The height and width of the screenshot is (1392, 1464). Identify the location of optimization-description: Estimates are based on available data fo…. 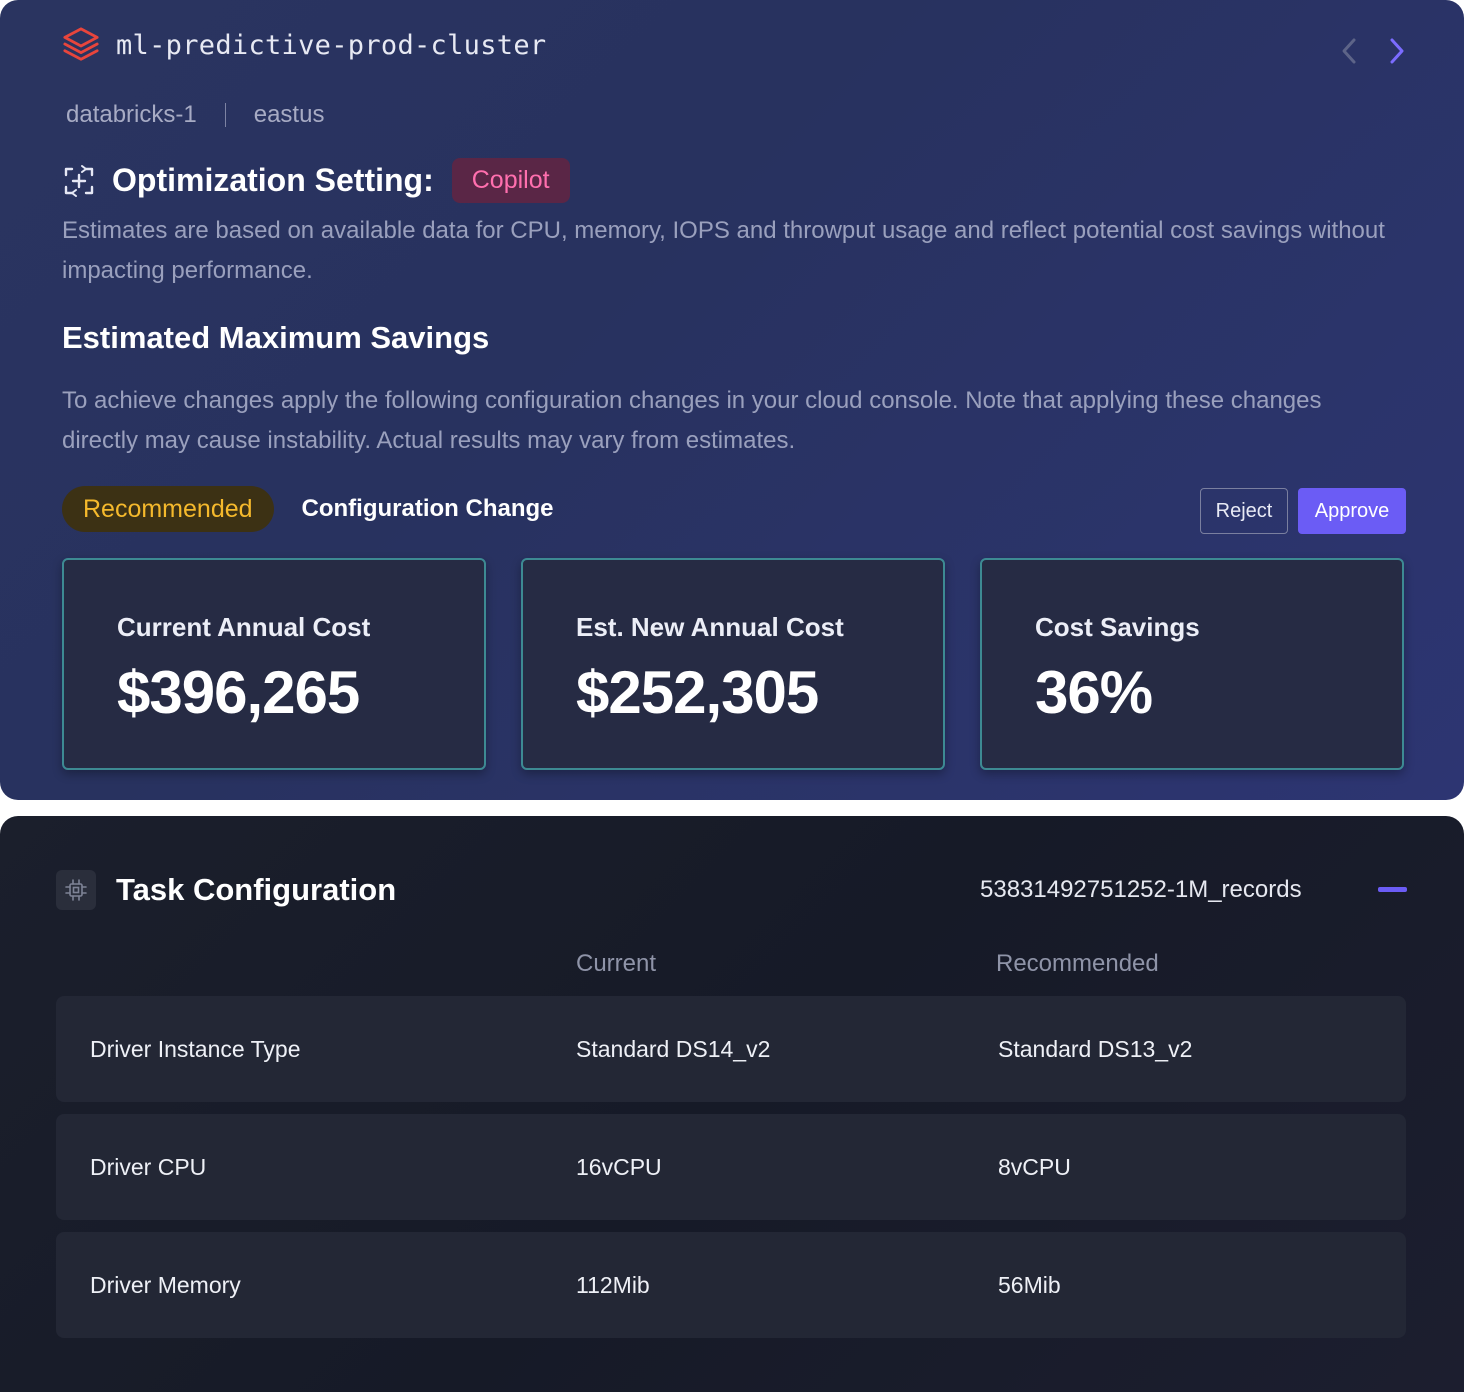
(723, 250).